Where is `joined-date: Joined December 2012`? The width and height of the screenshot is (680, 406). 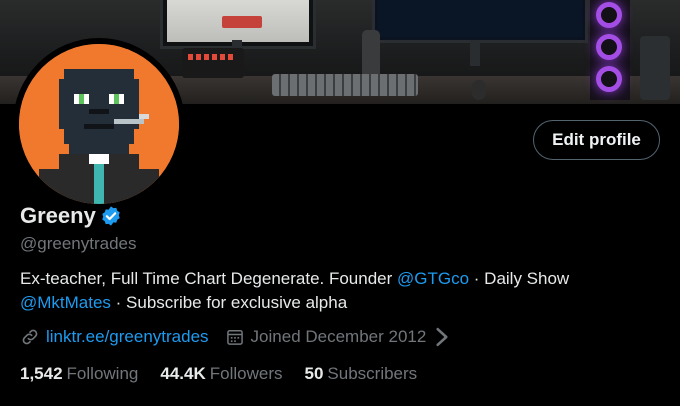
joined-date: Joined December 2012 is located at coordinates (338, 336).